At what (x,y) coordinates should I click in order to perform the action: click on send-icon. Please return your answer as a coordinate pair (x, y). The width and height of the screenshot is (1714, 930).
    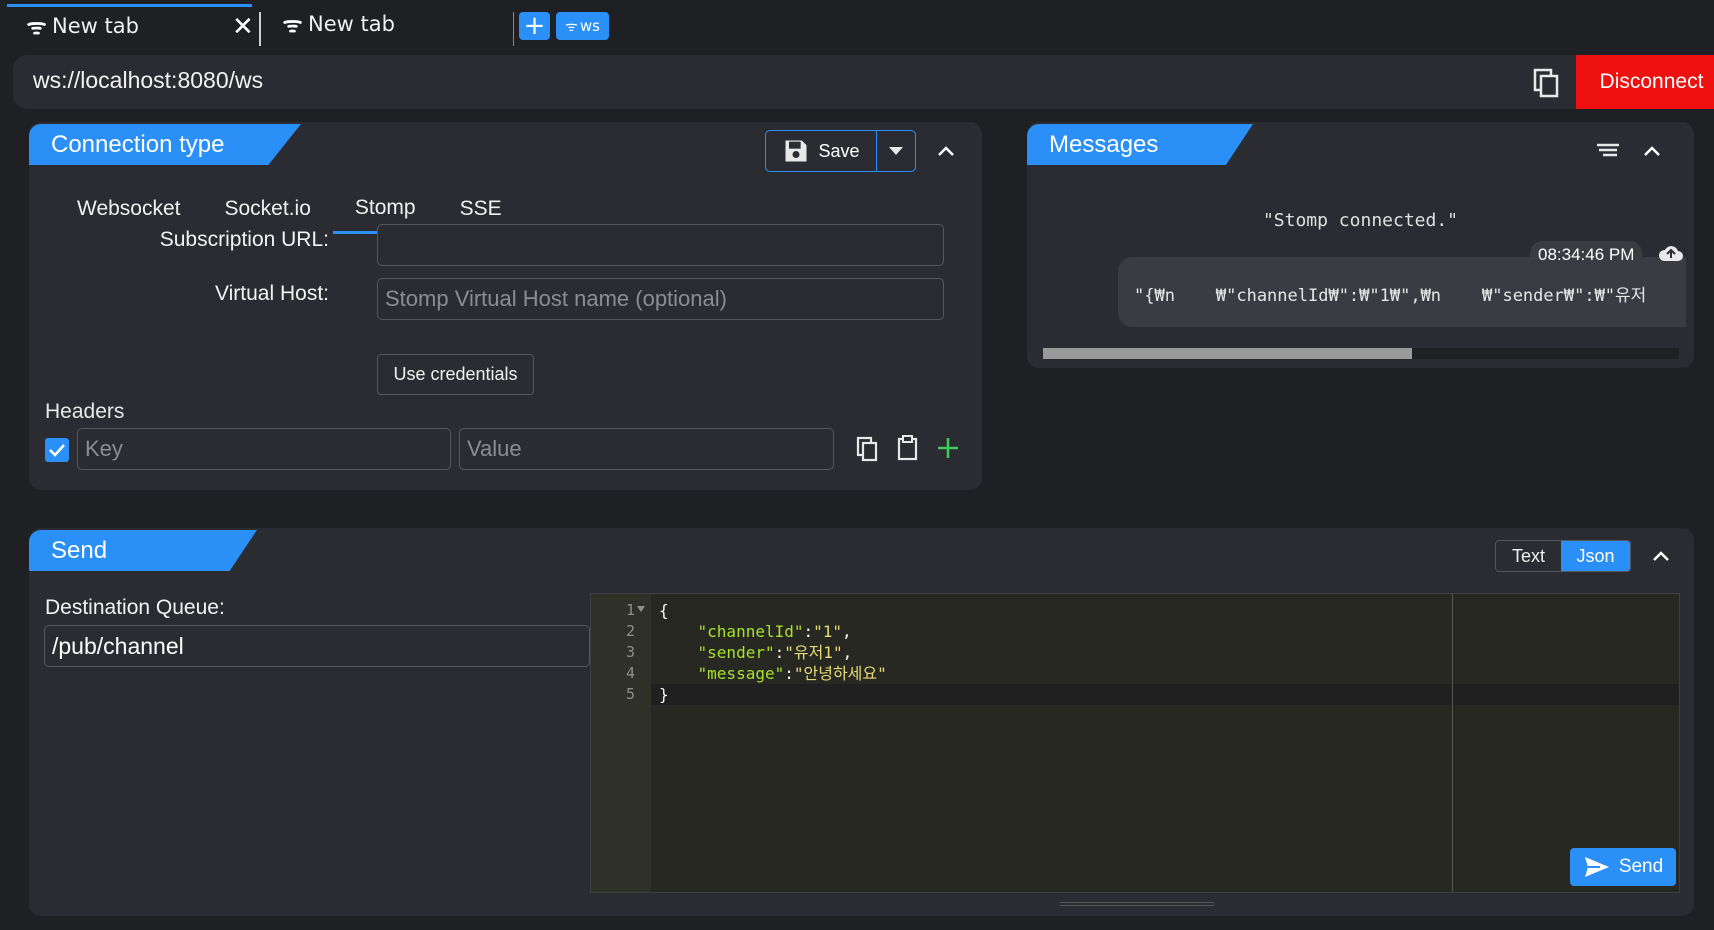
    Looking at the image, I should click on (1596, 867).